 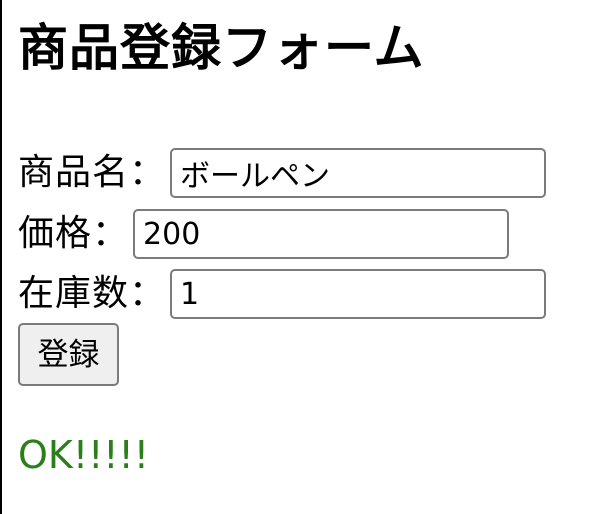 I want to click on price-label: 価格：, so click(x=74, y=233).